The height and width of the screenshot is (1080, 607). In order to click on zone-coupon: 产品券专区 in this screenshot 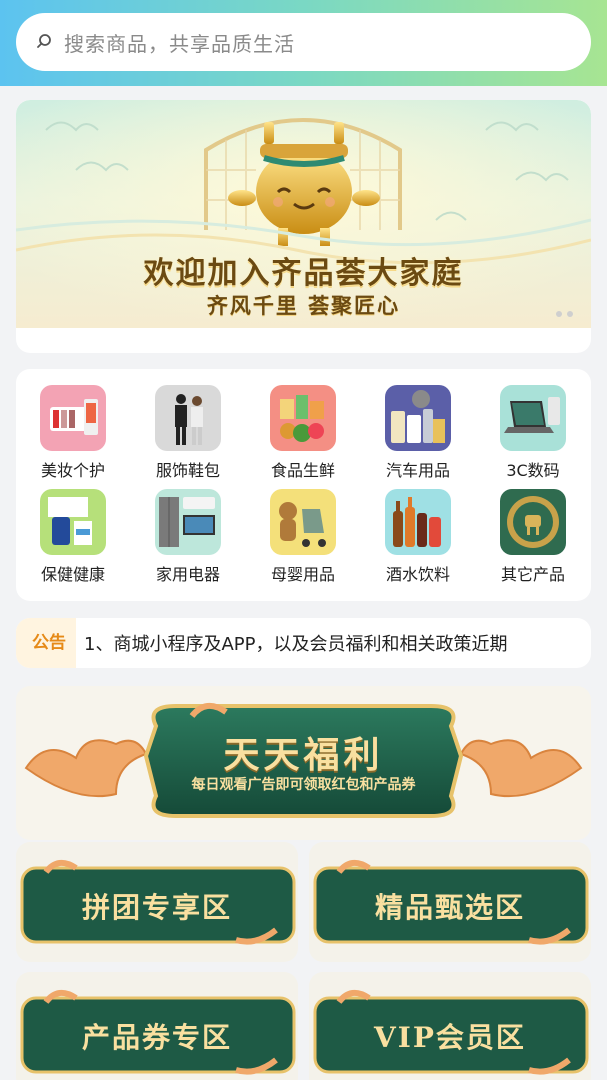, I will do `click(157, 1026)`.